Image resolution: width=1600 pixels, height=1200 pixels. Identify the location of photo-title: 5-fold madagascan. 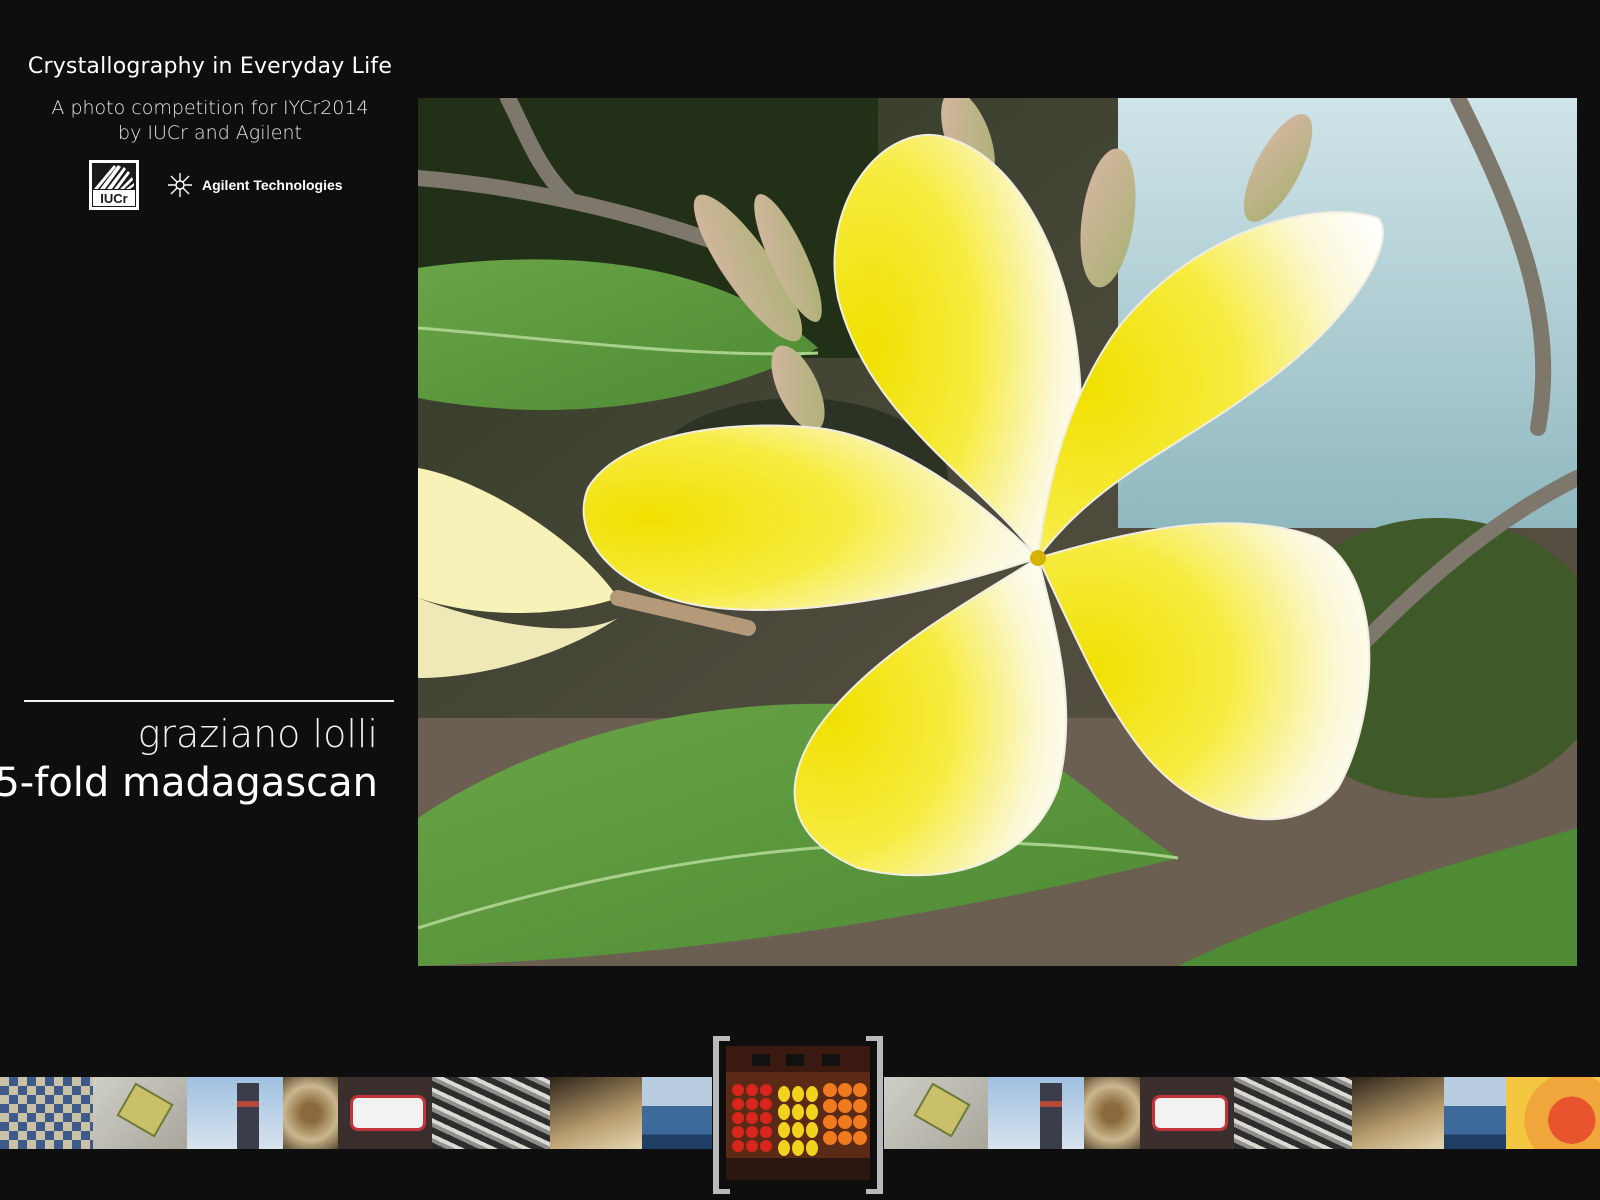
(189, 783).